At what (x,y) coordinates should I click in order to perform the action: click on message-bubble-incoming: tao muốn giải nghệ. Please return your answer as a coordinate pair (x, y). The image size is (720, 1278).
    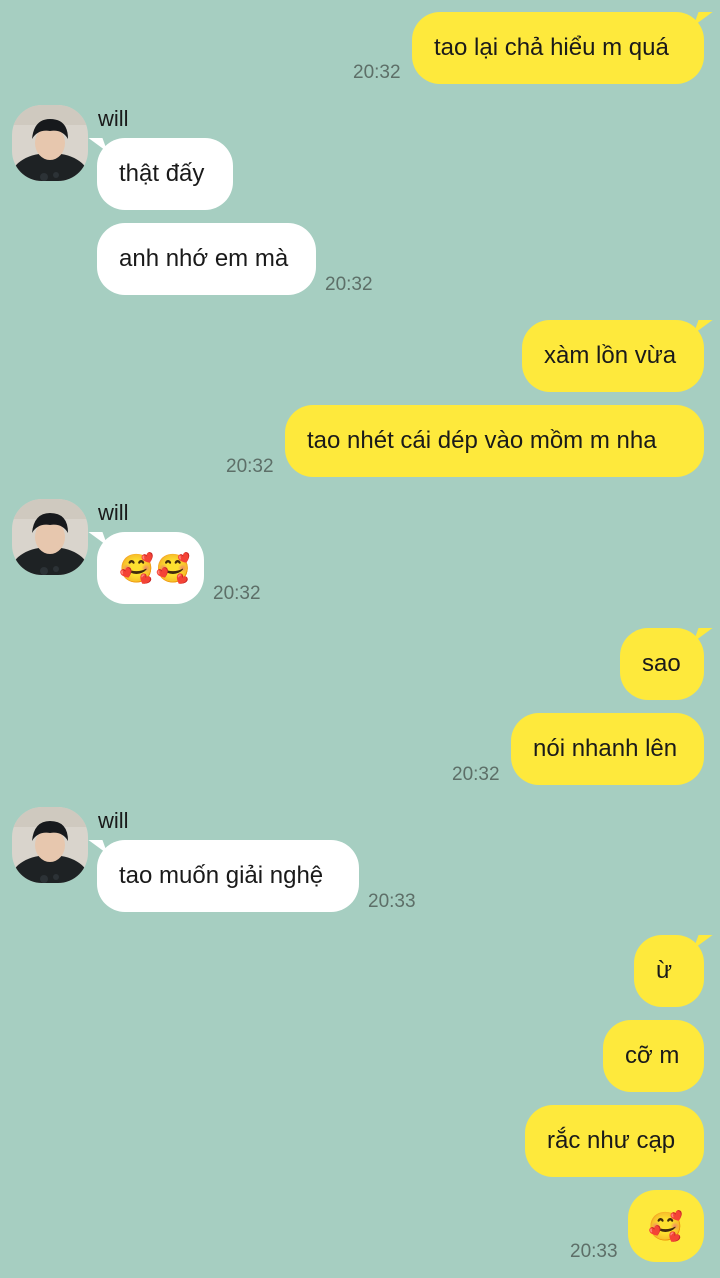
    Looking at the image, I should click on (228, 876).